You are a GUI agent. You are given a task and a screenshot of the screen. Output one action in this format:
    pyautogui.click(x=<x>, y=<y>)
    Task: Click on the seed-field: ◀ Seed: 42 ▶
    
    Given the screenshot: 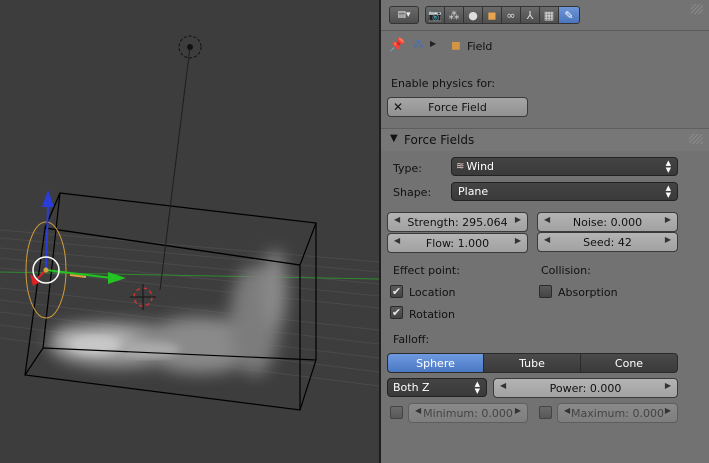 What is the action you would take?
    pyautogui.click(x=607, y=242)
    